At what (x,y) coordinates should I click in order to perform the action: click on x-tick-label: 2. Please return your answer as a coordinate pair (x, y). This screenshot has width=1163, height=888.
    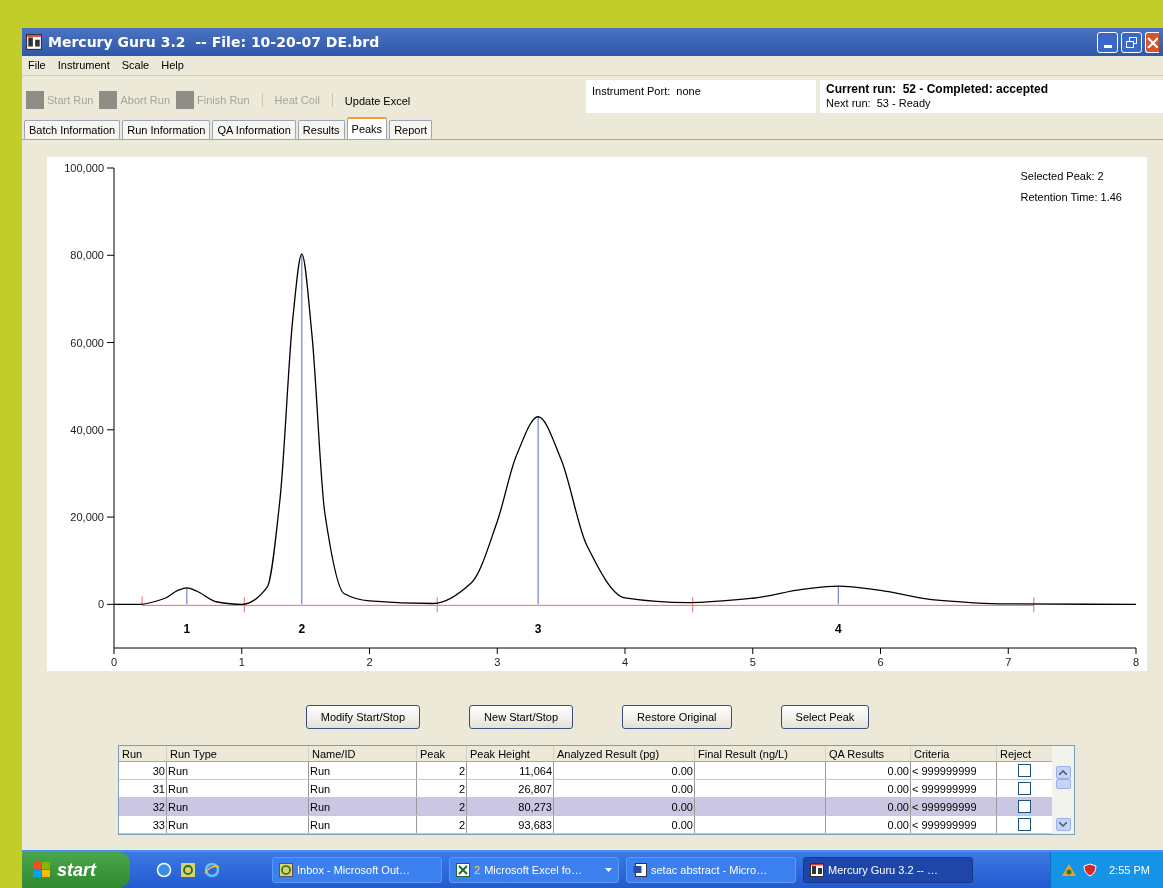
    Looking at the image, I should click on (369, 662).